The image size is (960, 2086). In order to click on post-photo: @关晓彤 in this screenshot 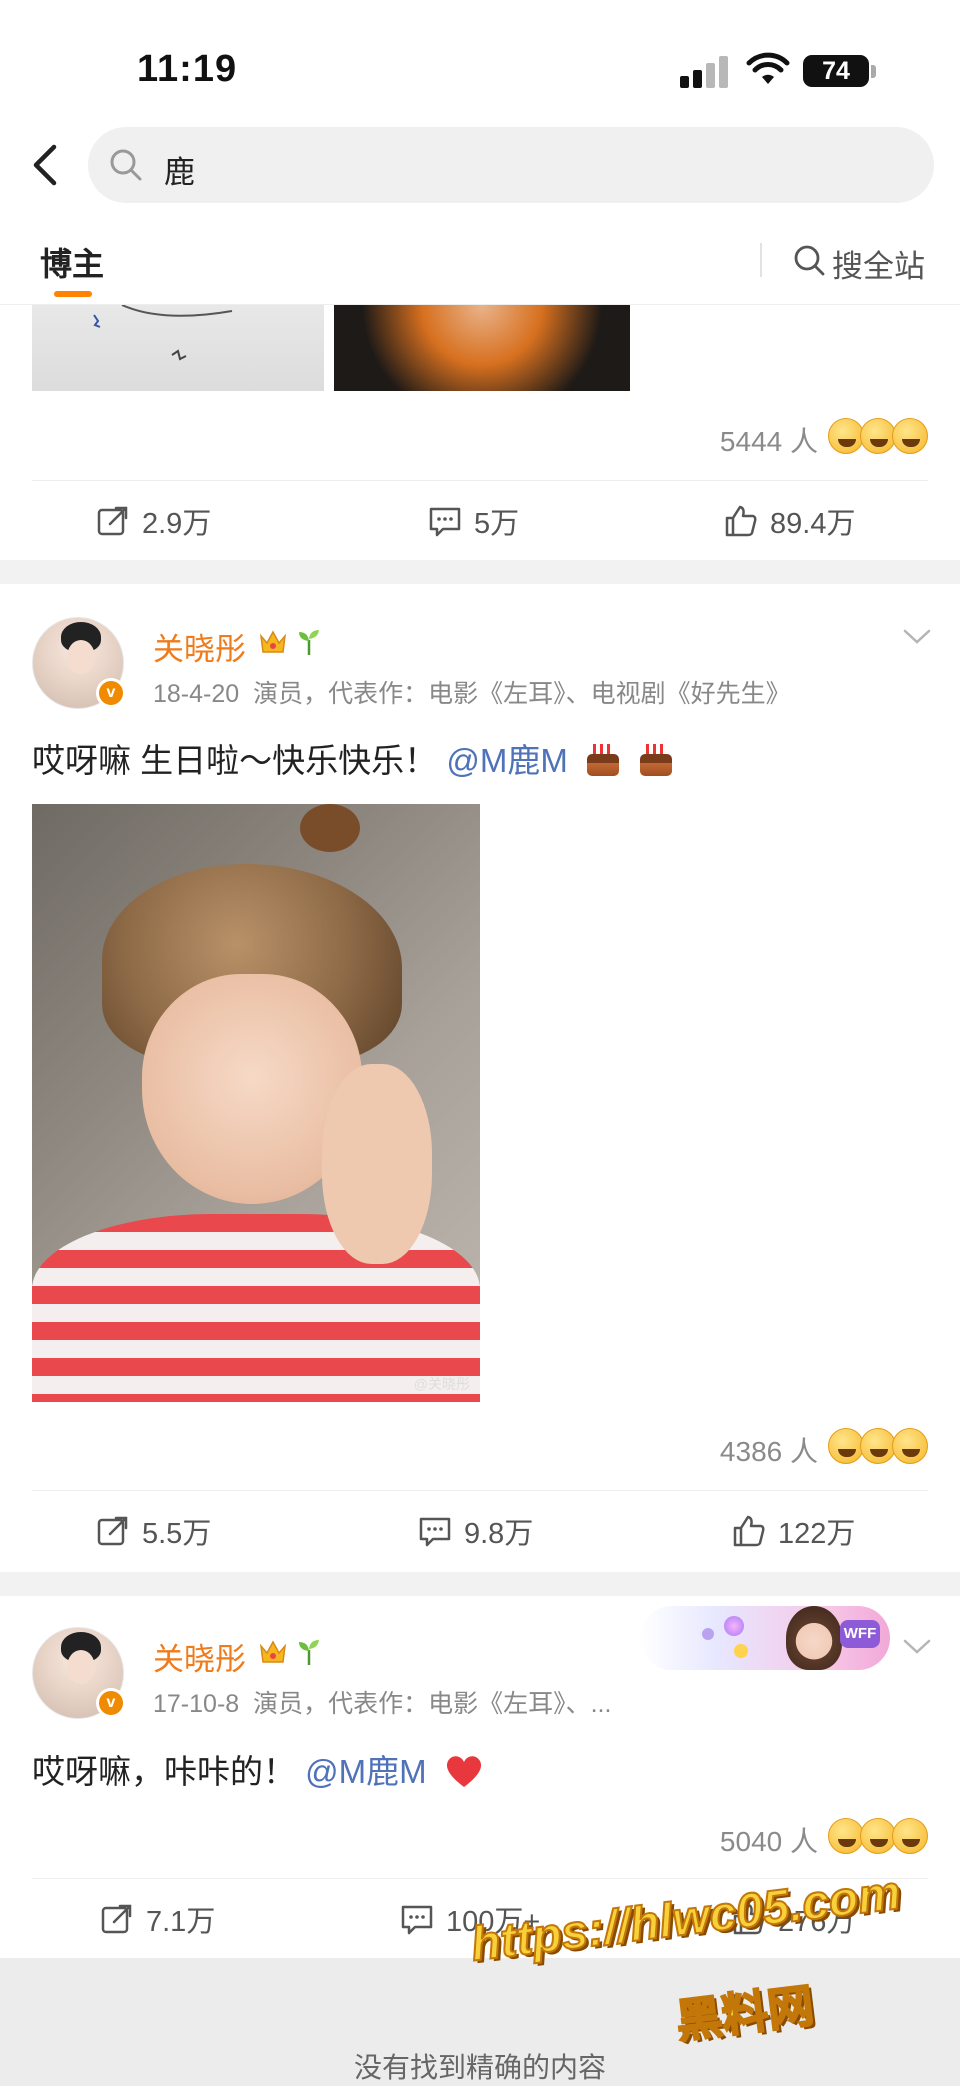, I will do `click(256, 1103)`.